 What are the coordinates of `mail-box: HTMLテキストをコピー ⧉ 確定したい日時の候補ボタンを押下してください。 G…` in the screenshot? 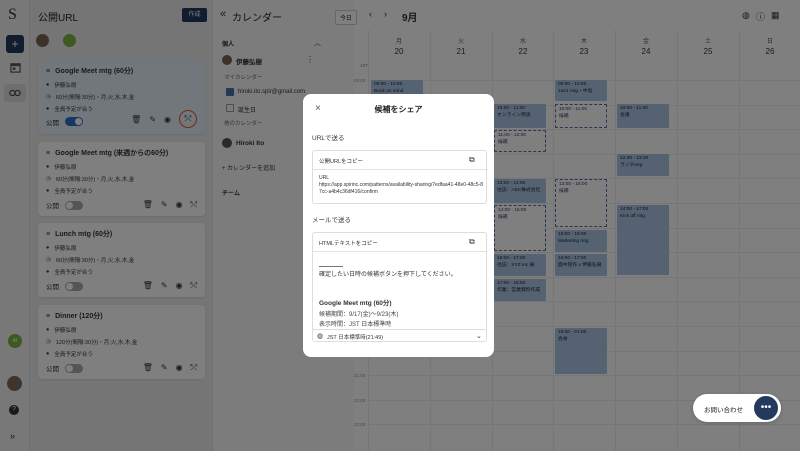 It's located at (399, 287).